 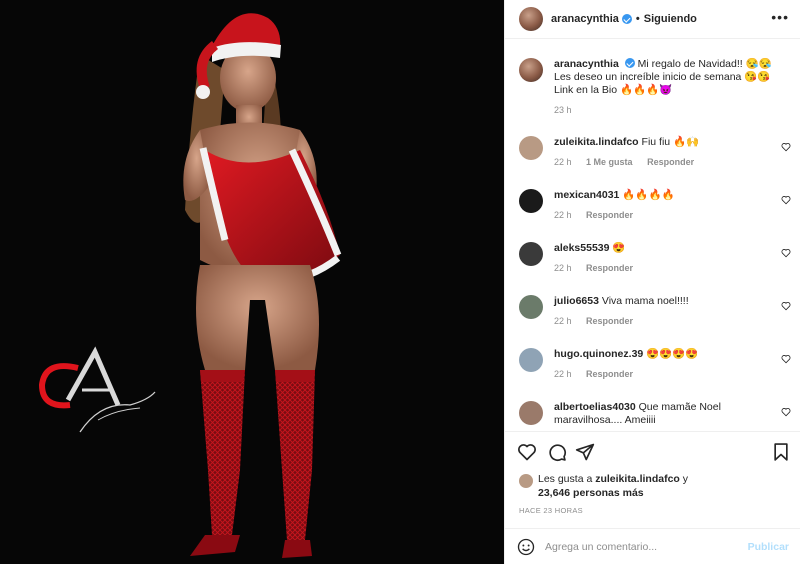 I want to click on comment-row: aleks55539 😍 22 h Responder, so click(x=655, y=257).